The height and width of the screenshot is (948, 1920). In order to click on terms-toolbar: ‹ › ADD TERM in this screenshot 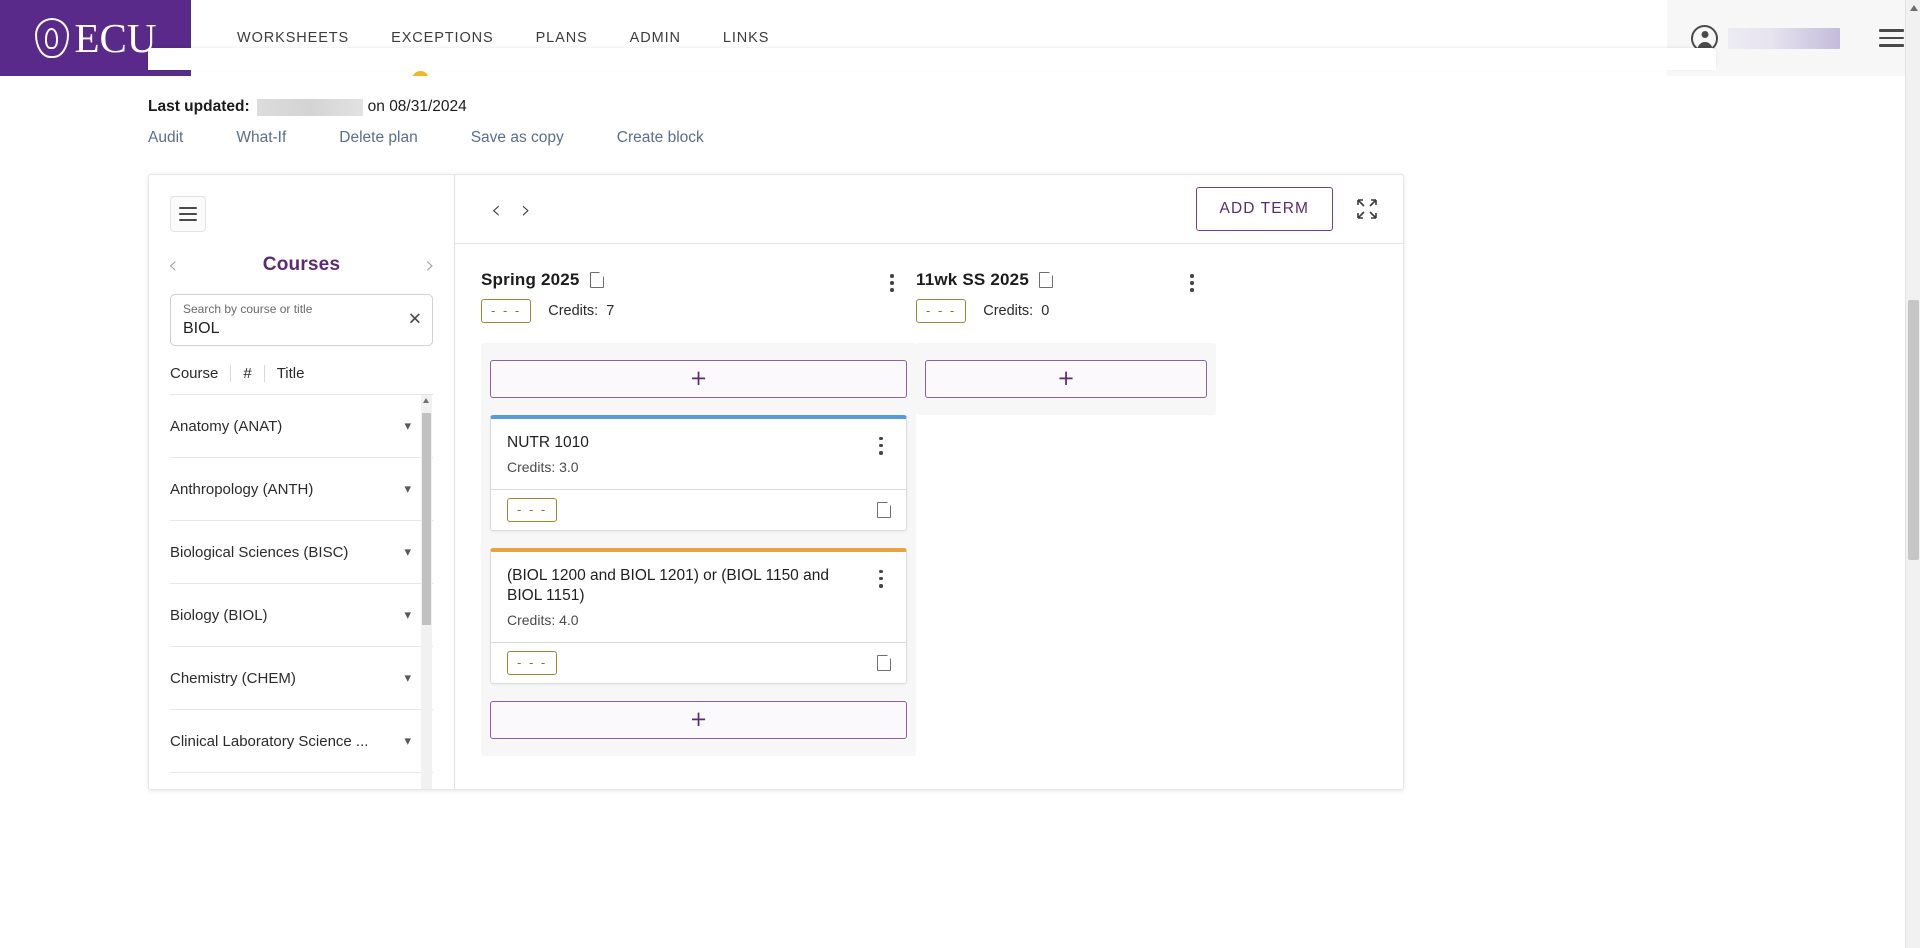, I will do `click(929, 209)`.